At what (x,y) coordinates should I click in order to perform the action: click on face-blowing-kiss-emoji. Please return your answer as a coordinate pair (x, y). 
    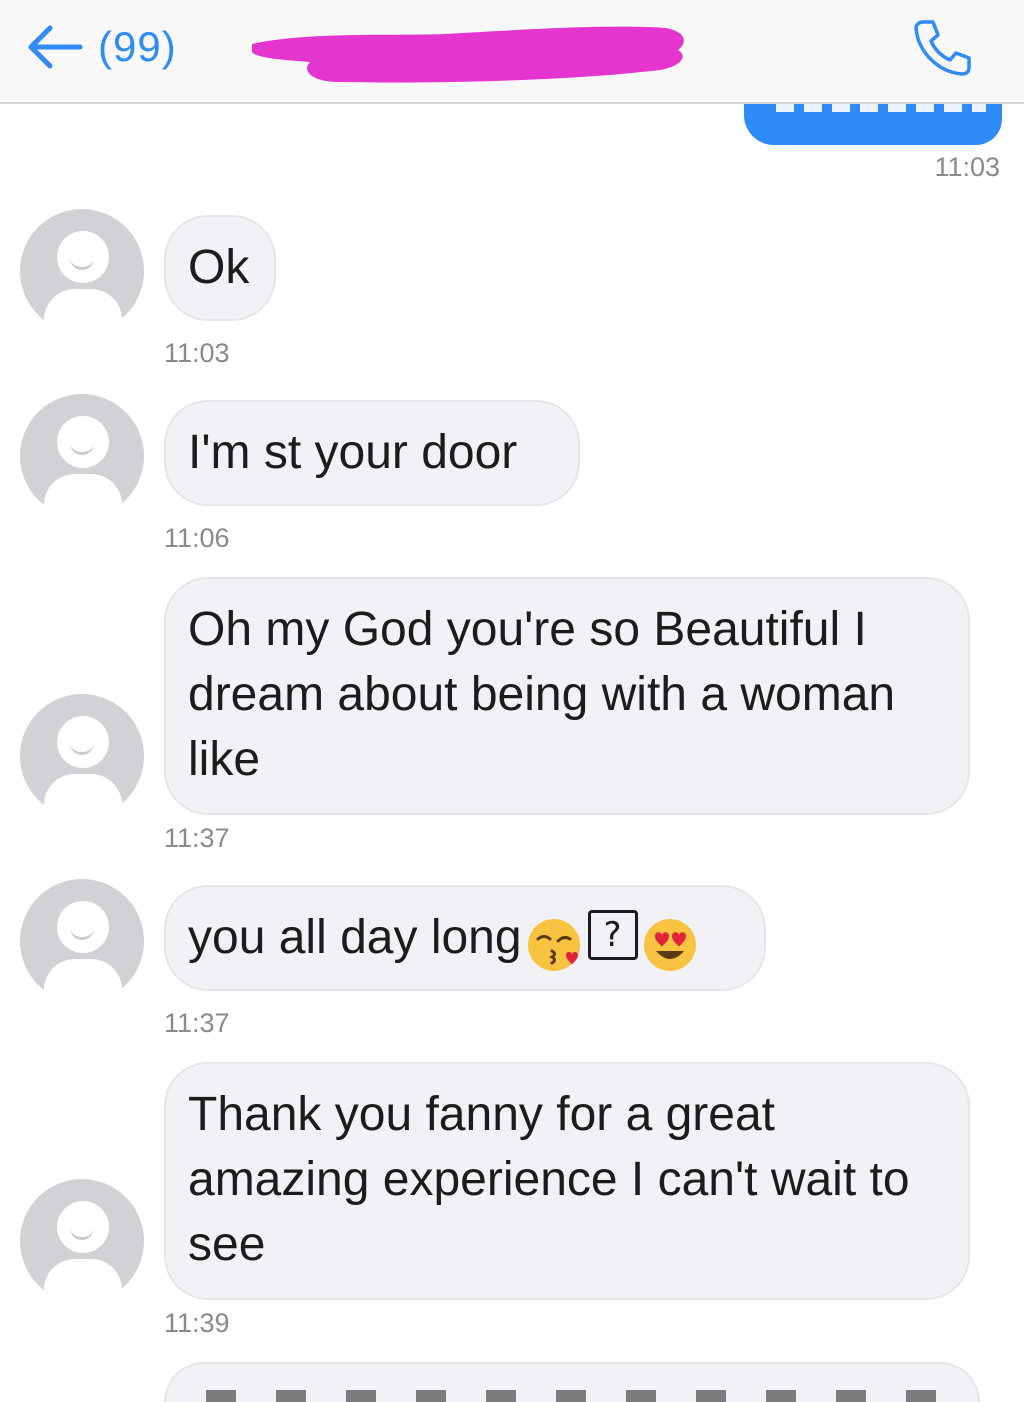
    Looking at the image, I should click on (554, 939).